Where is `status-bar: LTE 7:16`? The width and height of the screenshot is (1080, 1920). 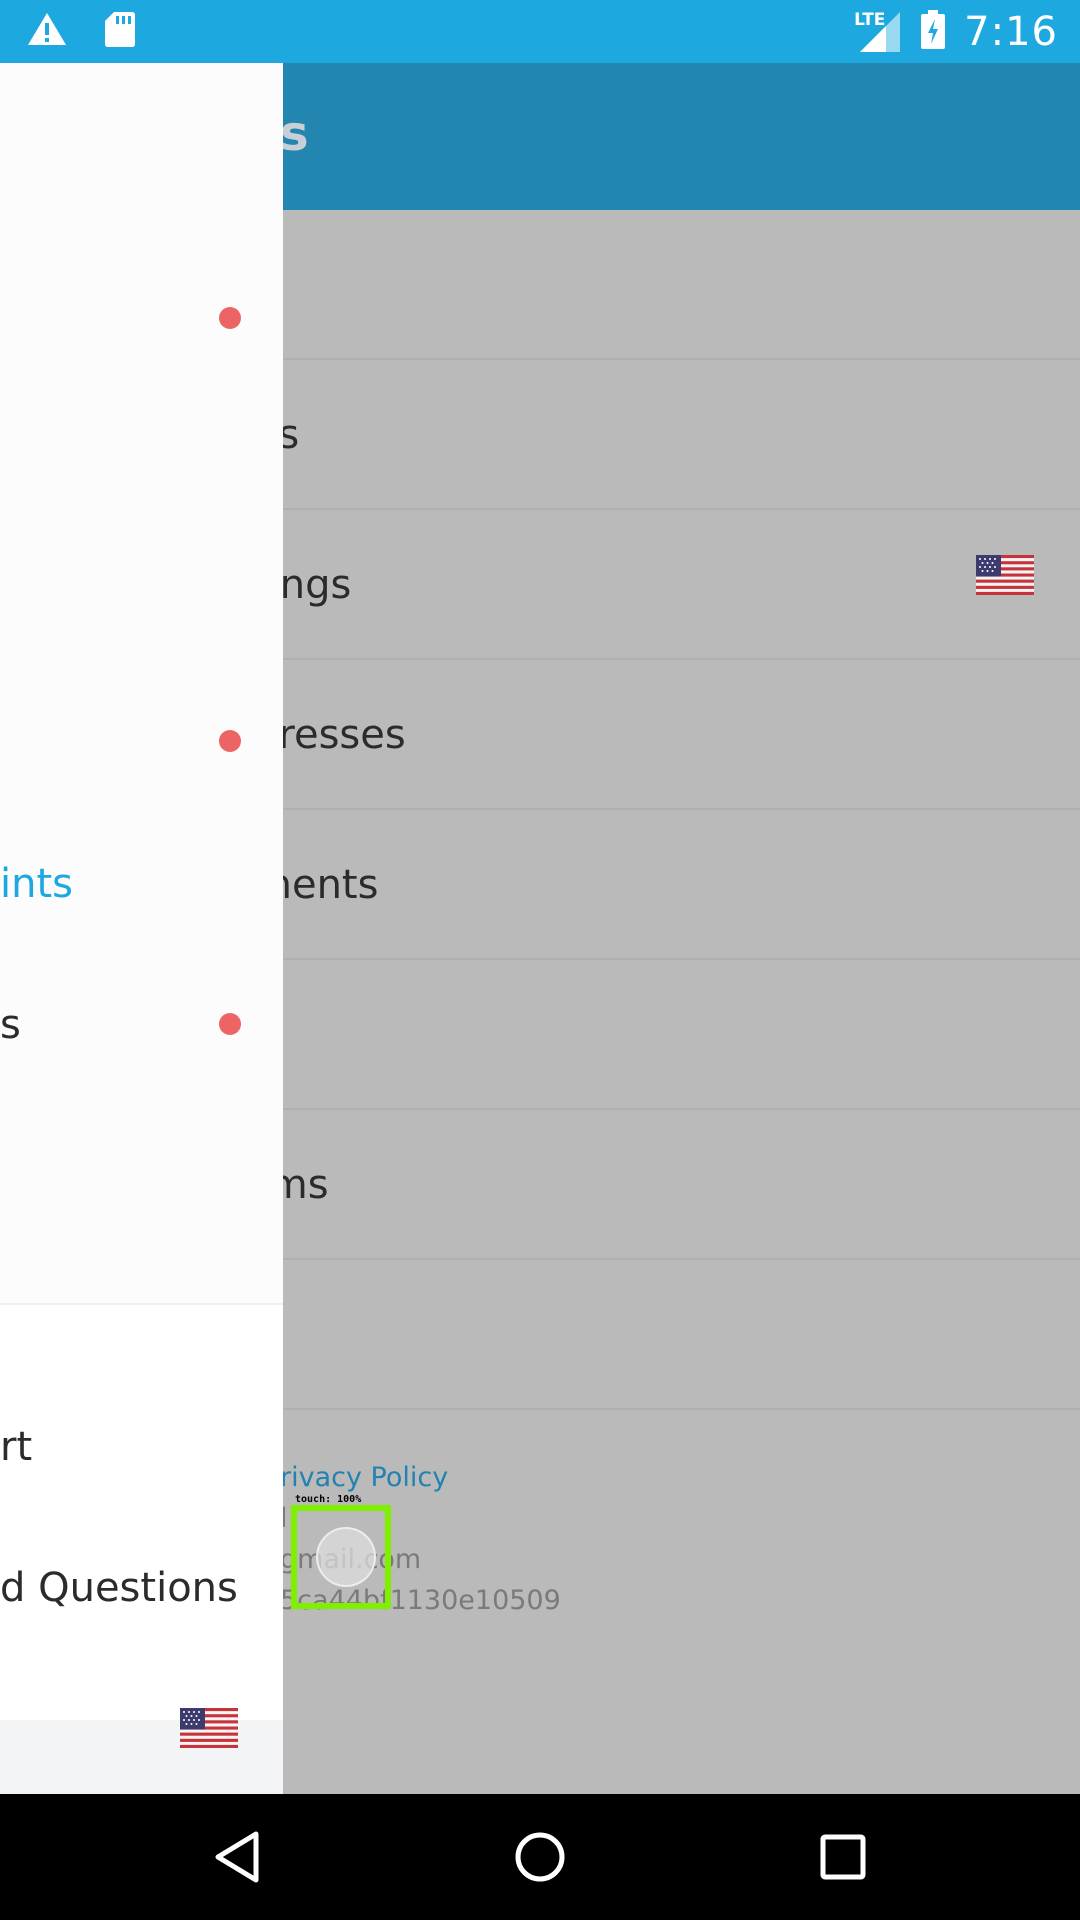 status-bar: LTE 7:16 is located at coordinates (540, 31).